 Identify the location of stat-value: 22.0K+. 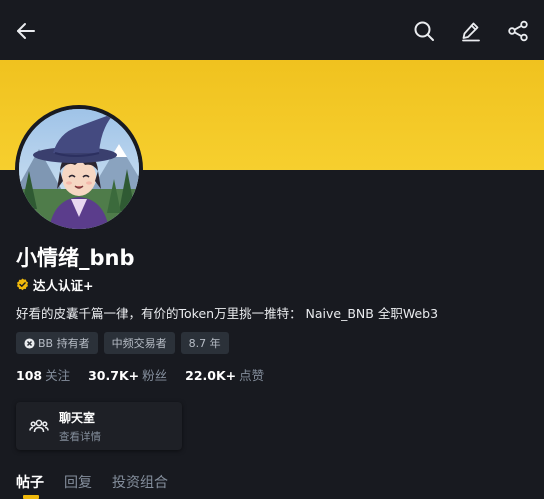
(211, 375).